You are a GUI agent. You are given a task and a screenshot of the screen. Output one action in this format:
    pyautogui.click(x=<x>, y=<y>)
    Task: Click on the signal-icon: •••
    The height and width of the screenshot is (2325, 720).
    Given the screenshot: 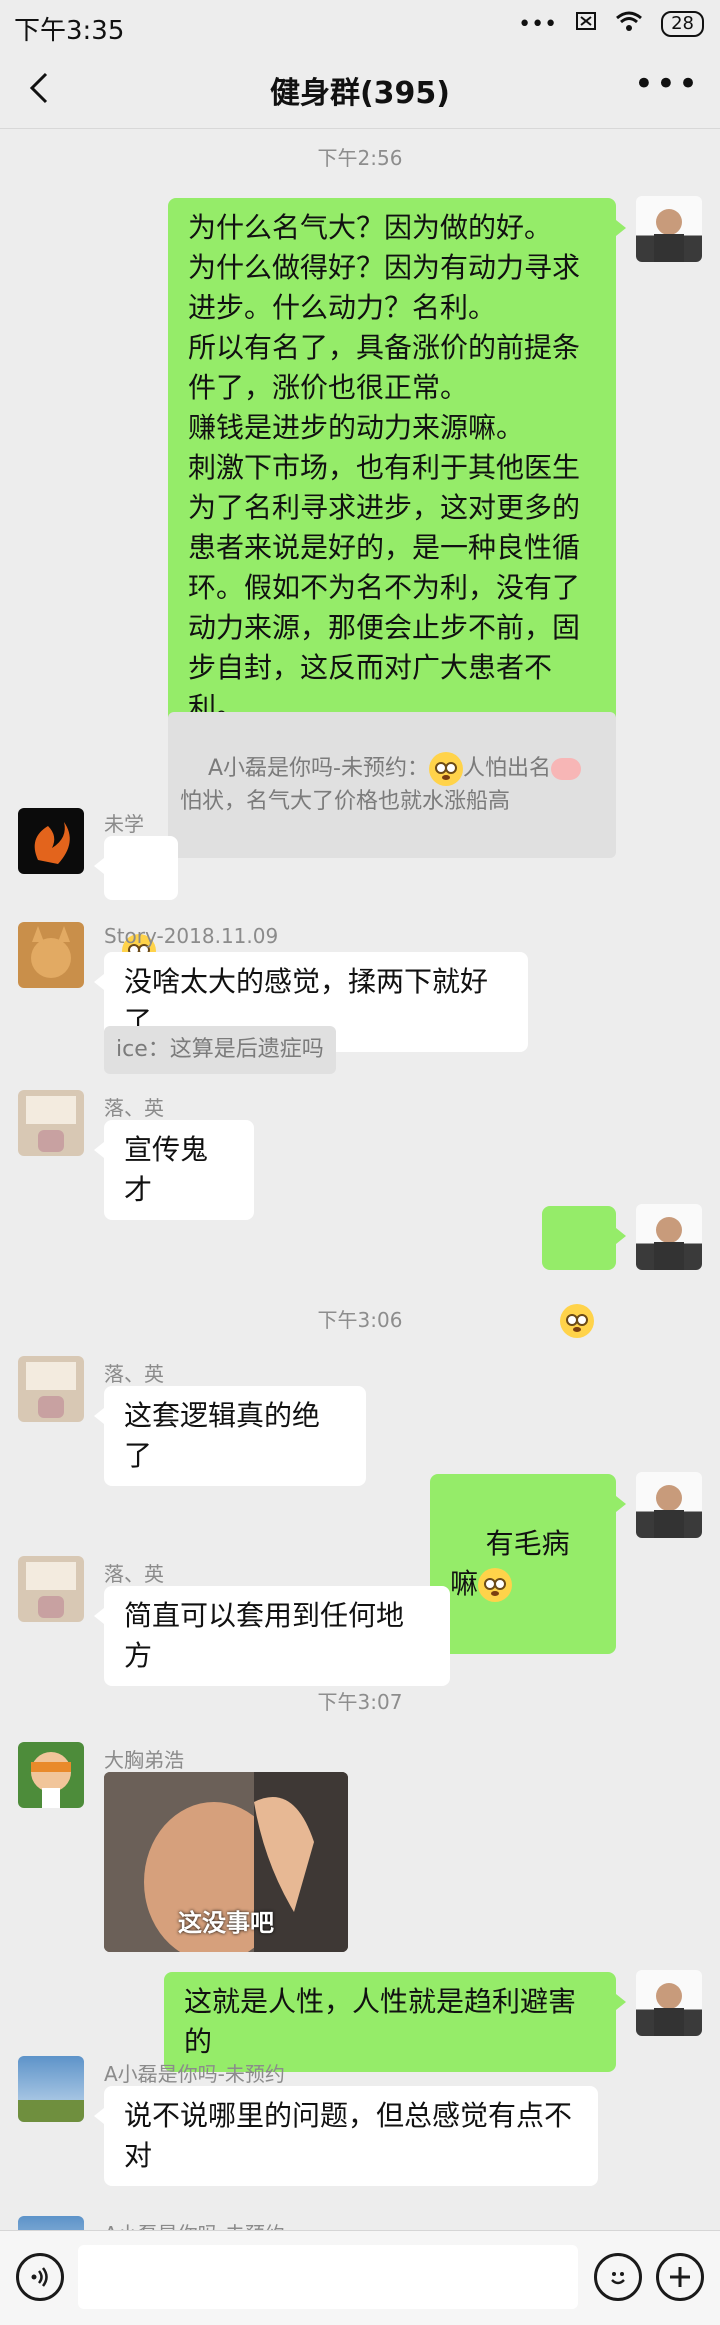 What is the action you would take?
    pyautogui.click(x=538, y=24)
    